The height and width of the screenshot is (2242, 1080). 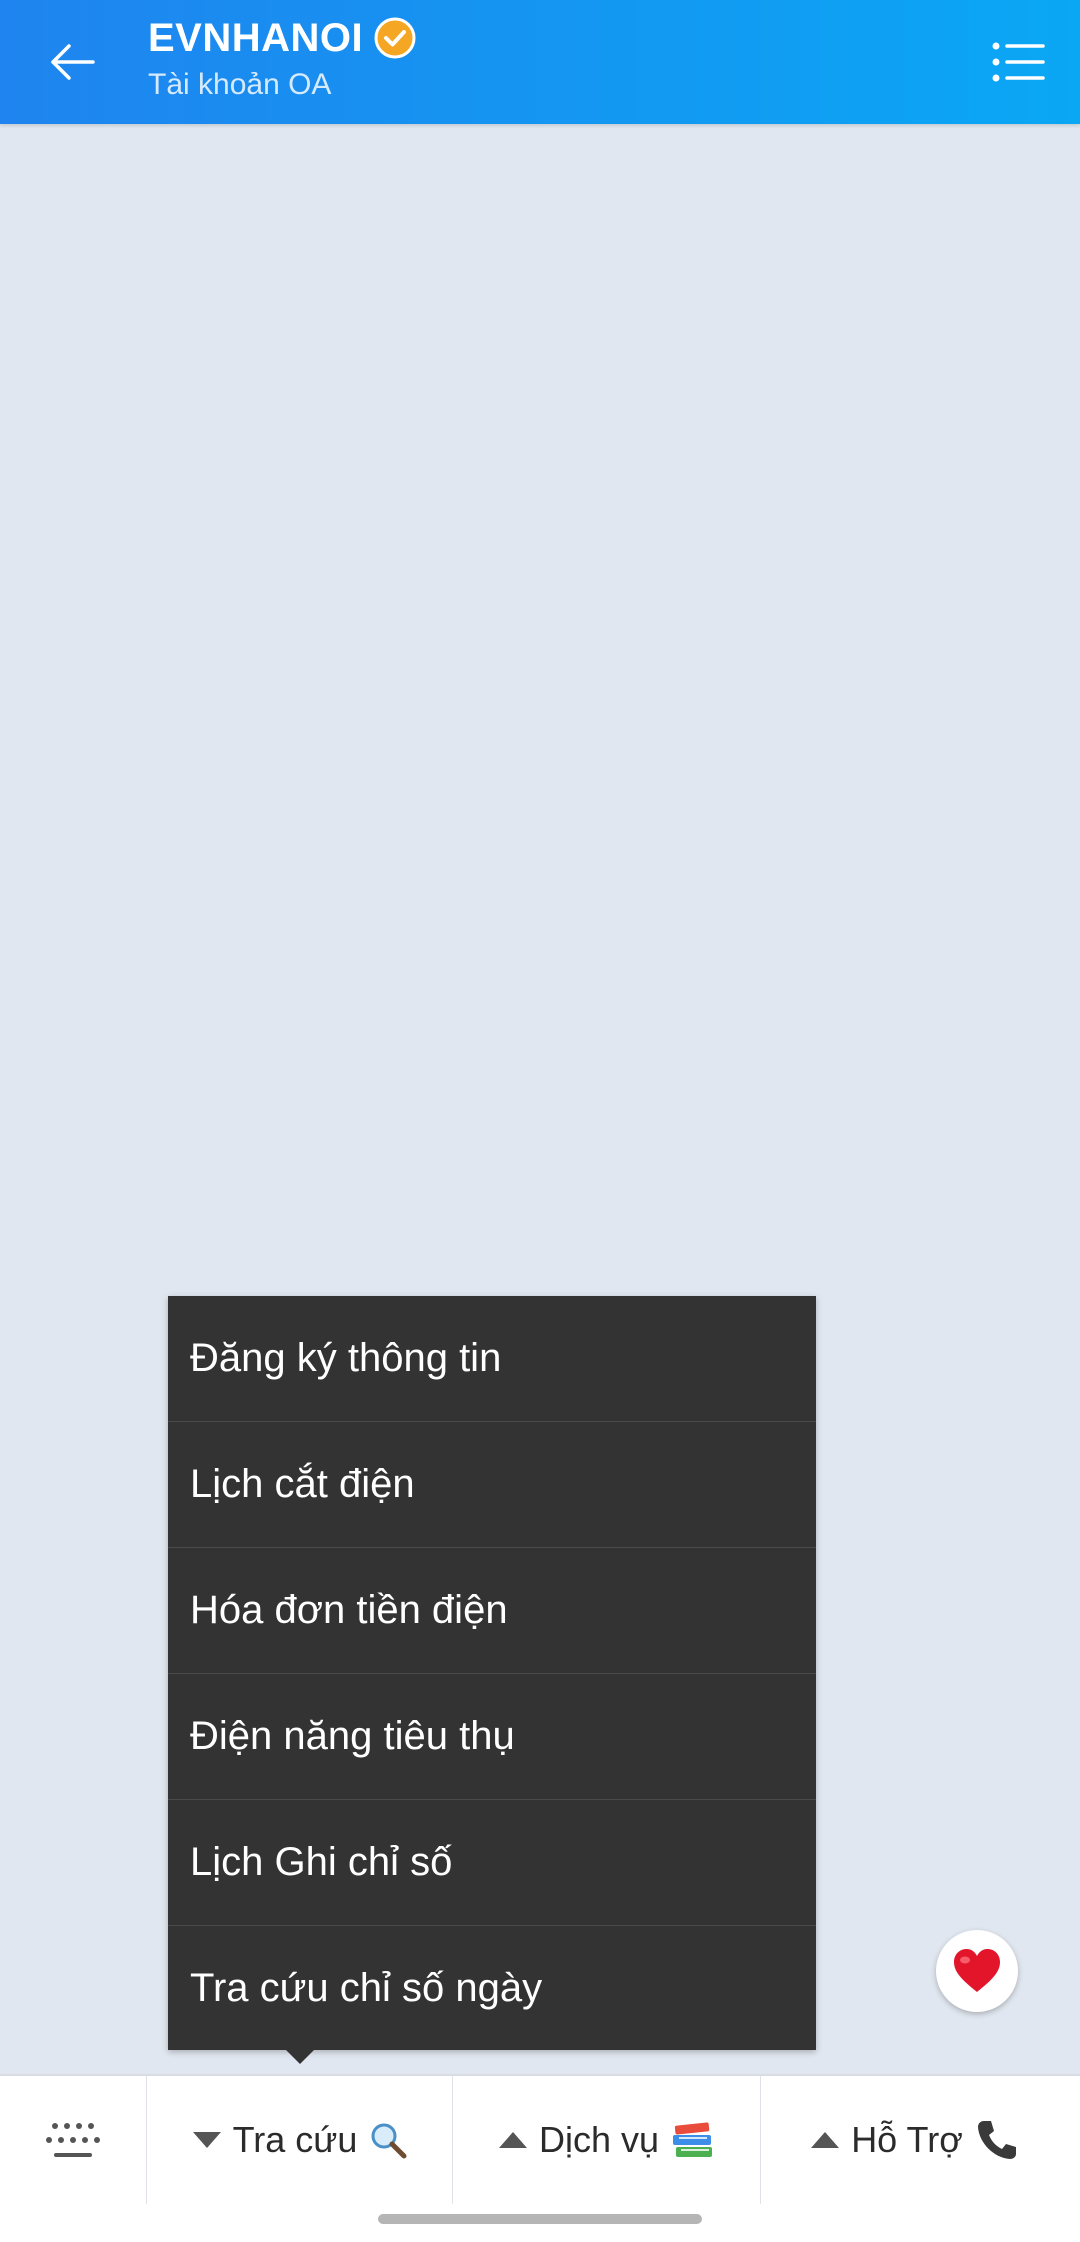 I want to click on menu-item-dang-ky-thong-tin: Đăng ký thông tin, so click(x=492, y=1359).